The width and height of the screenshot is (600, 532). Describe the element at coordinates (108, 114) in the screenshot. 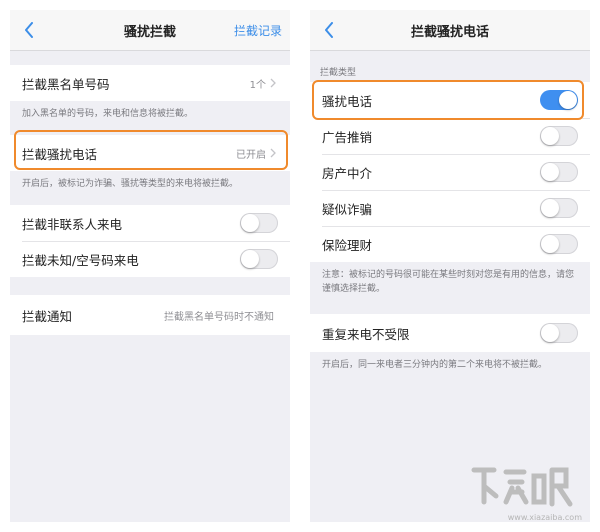

I see `blacklist-note: 加入黑名单的号码，来电和信息将被拦截。` at that location.